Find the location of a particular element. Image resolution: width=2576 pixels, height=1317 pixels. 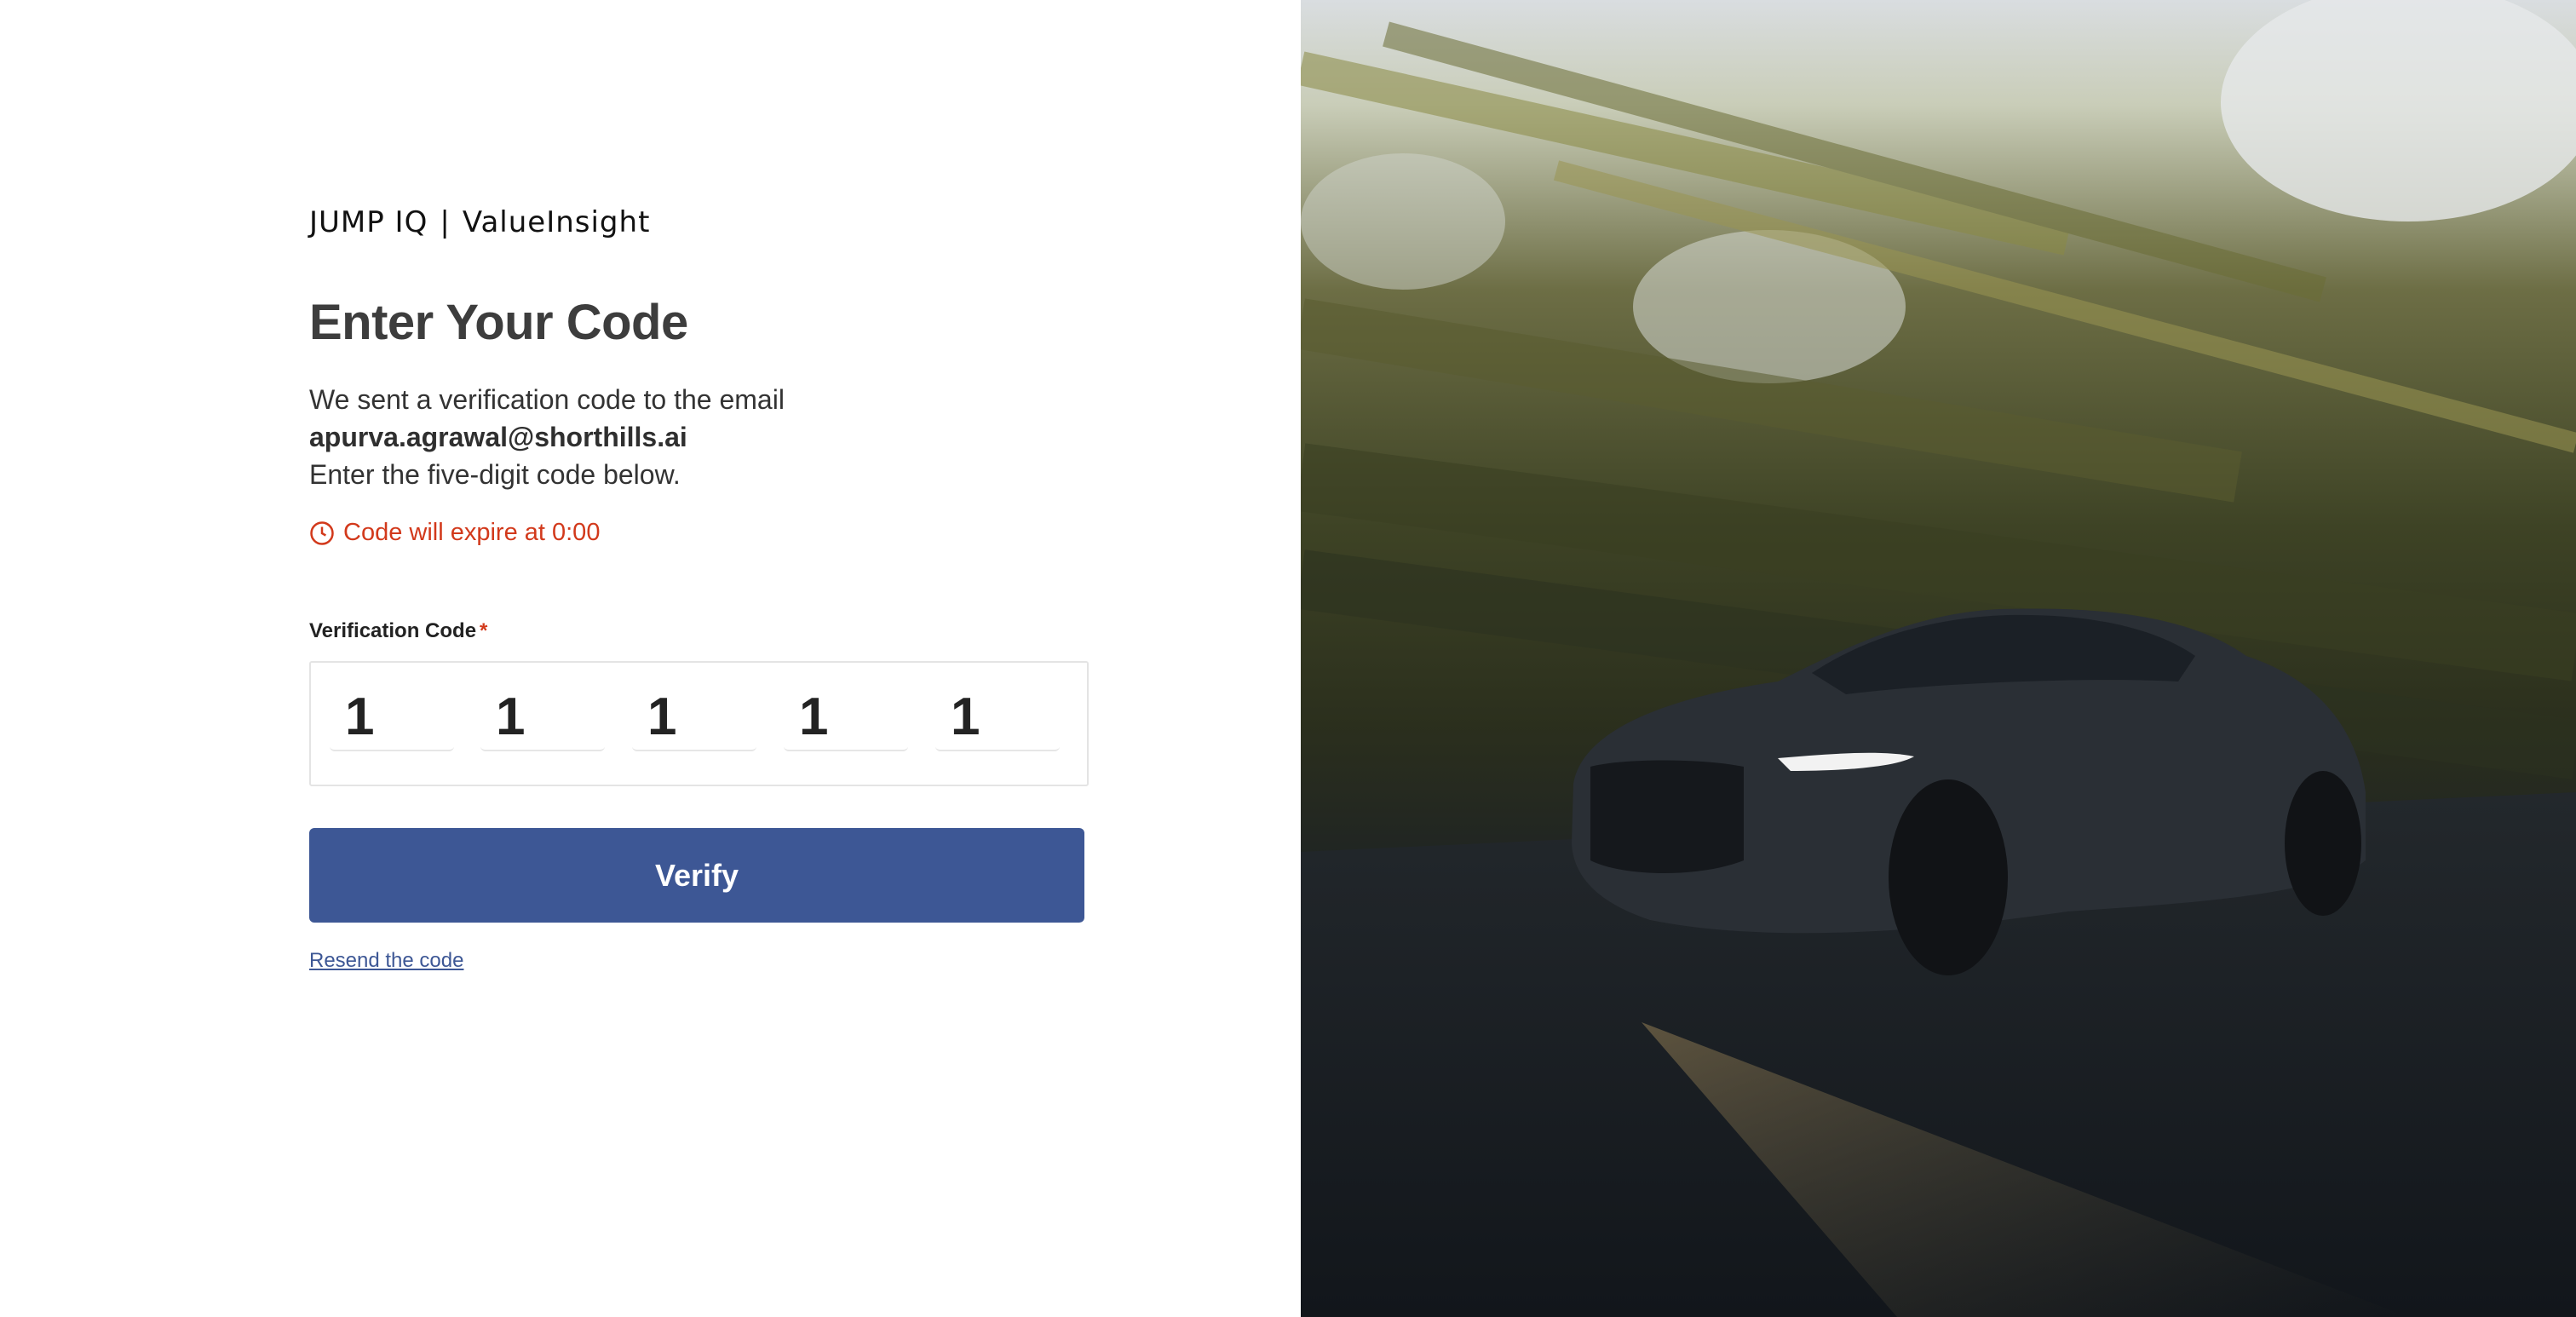

recipient-email: apurva.agrawal@shorthills.ai is located at coordinates (498, 437).